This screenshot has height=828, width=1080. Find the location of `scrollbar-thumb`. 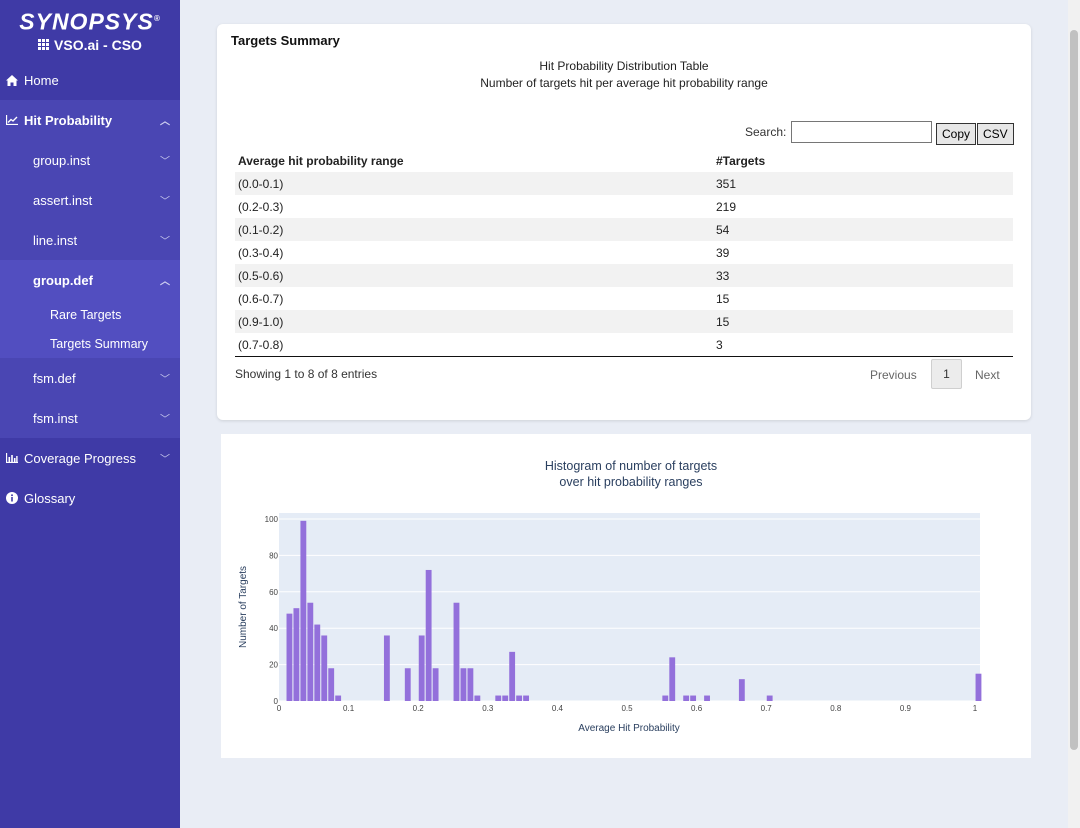

scrollbar-thumb is located at coordinates (1074, 390).